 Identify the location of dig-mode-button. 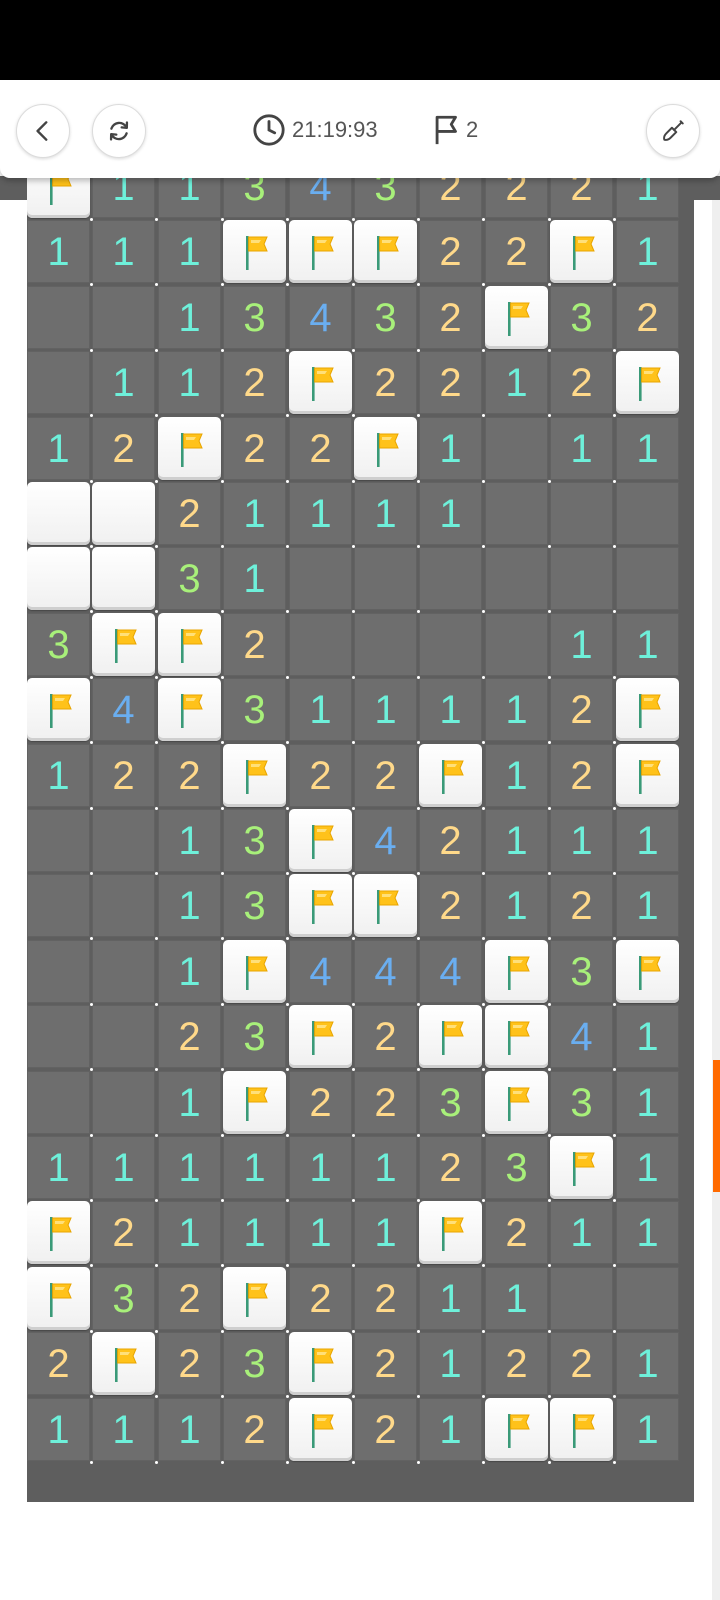
(673, 131).